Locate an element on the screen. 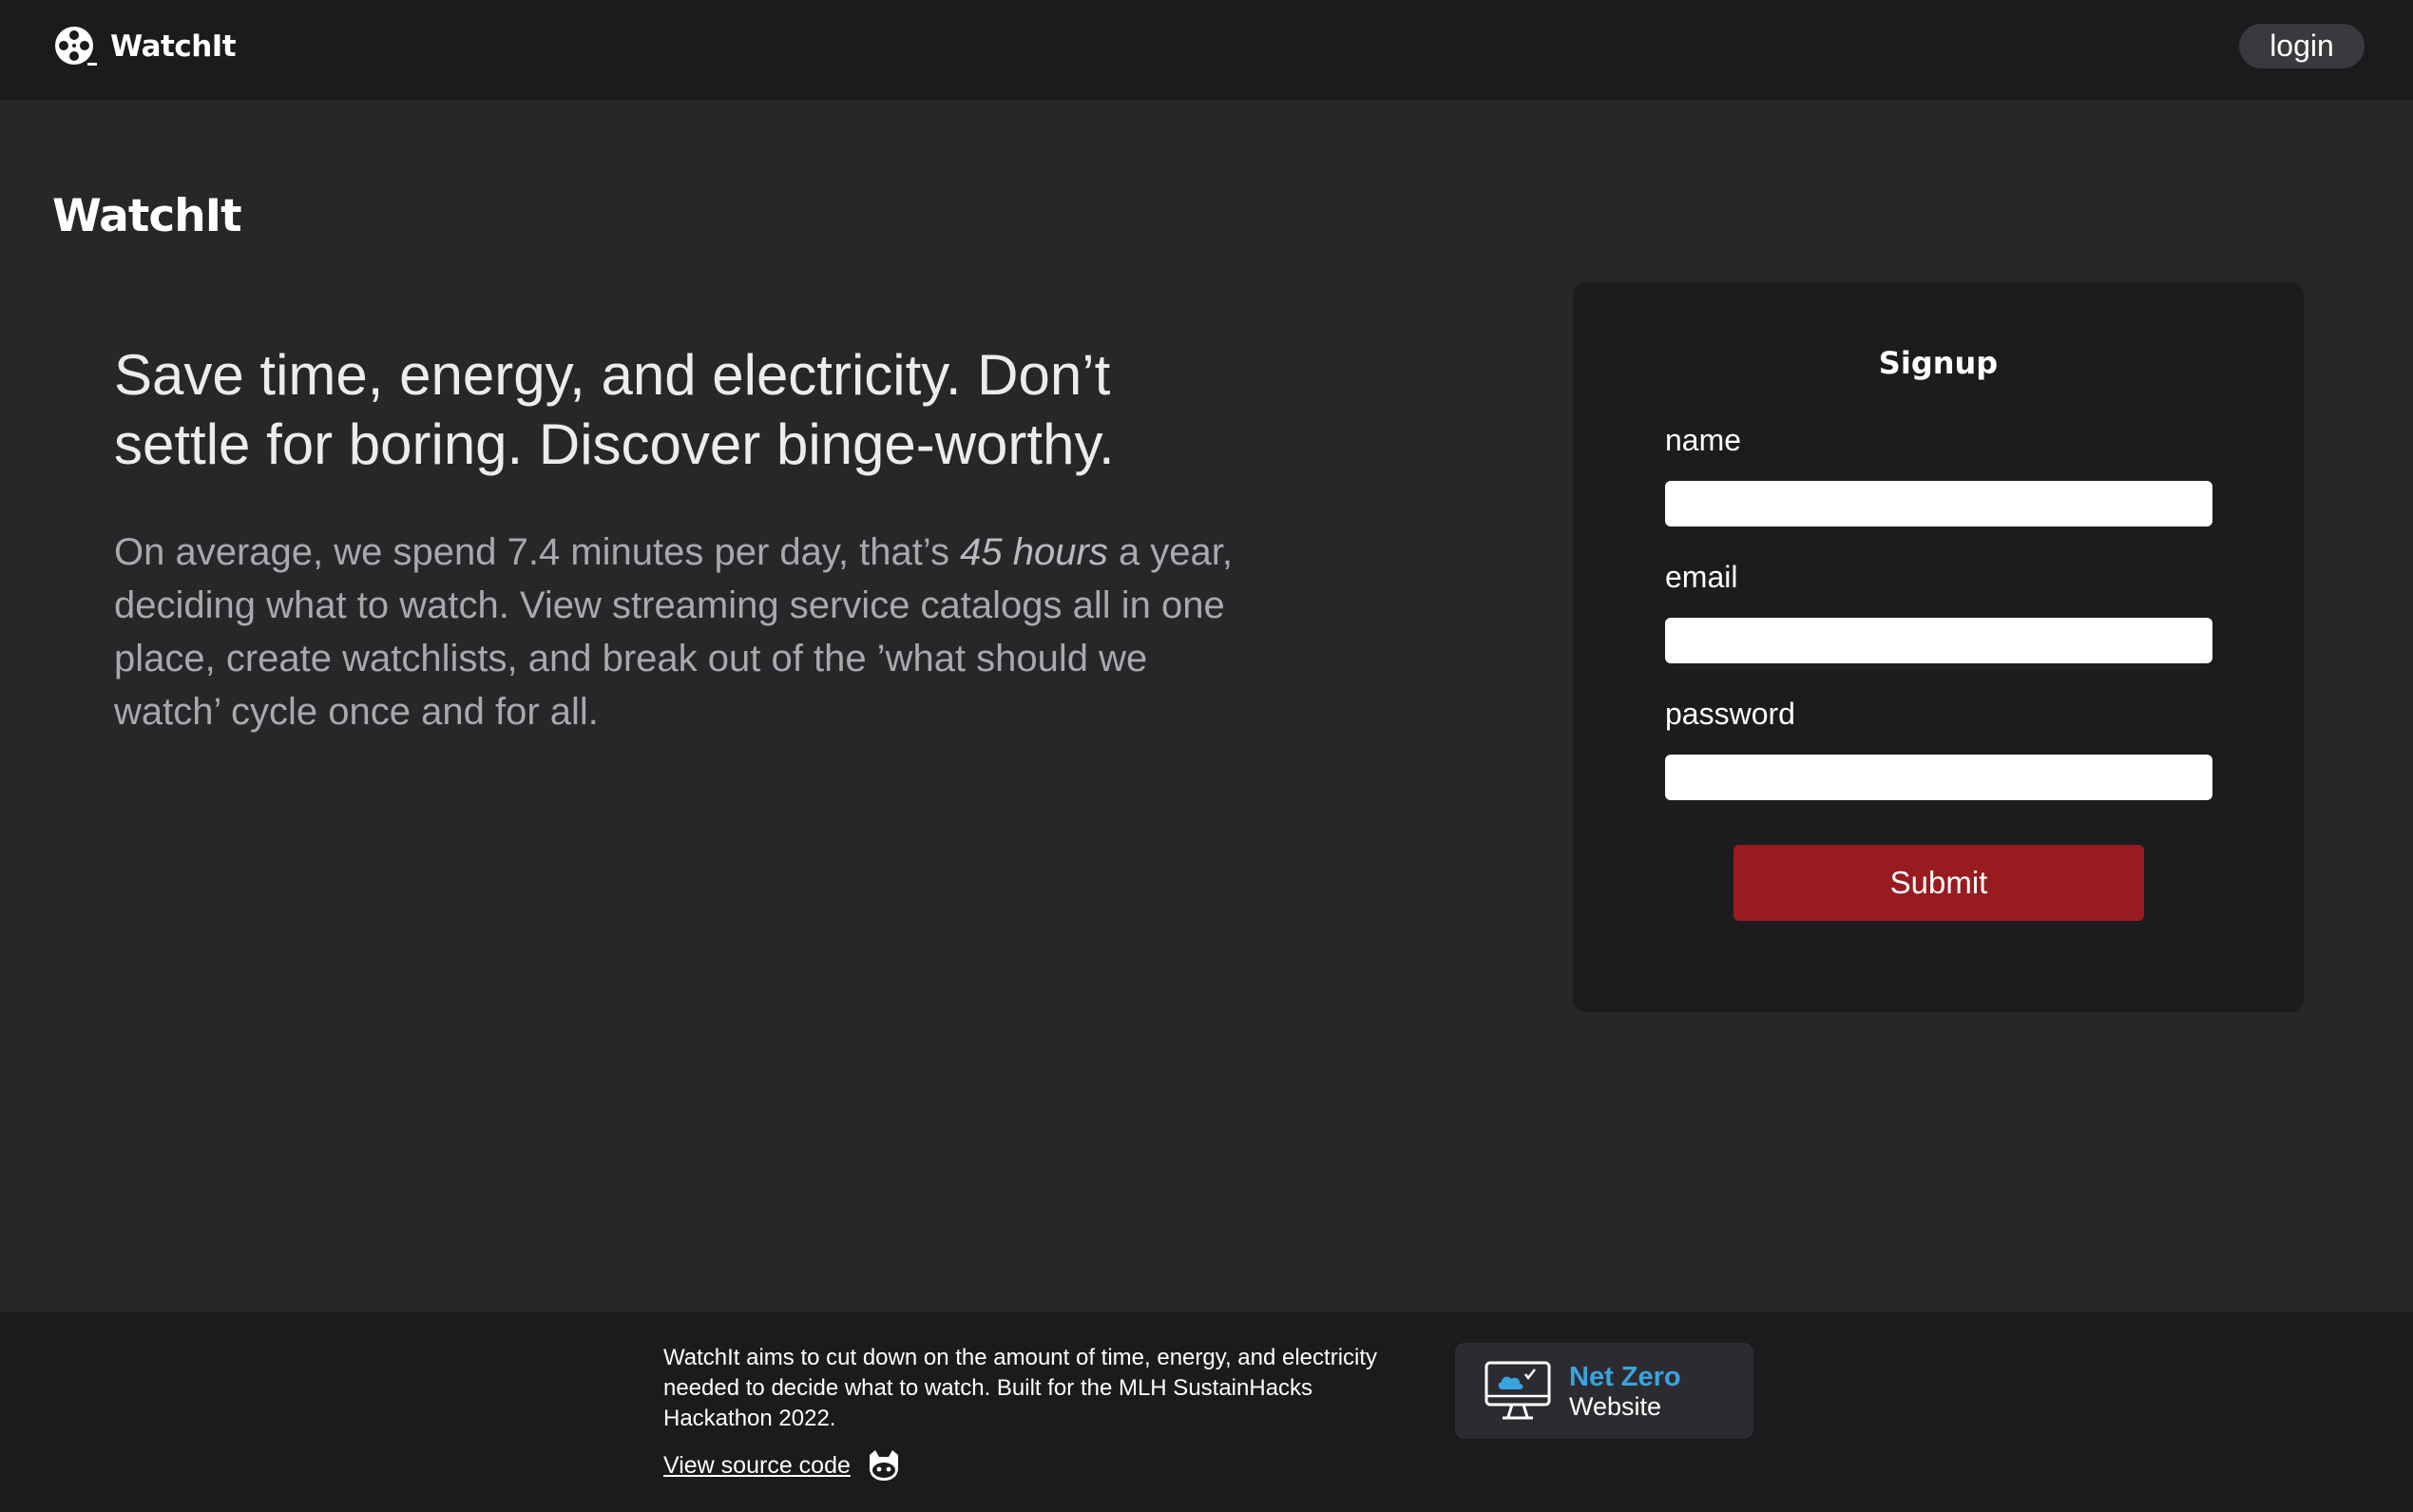  film-reel-icon is located at coordinates (75, 46).